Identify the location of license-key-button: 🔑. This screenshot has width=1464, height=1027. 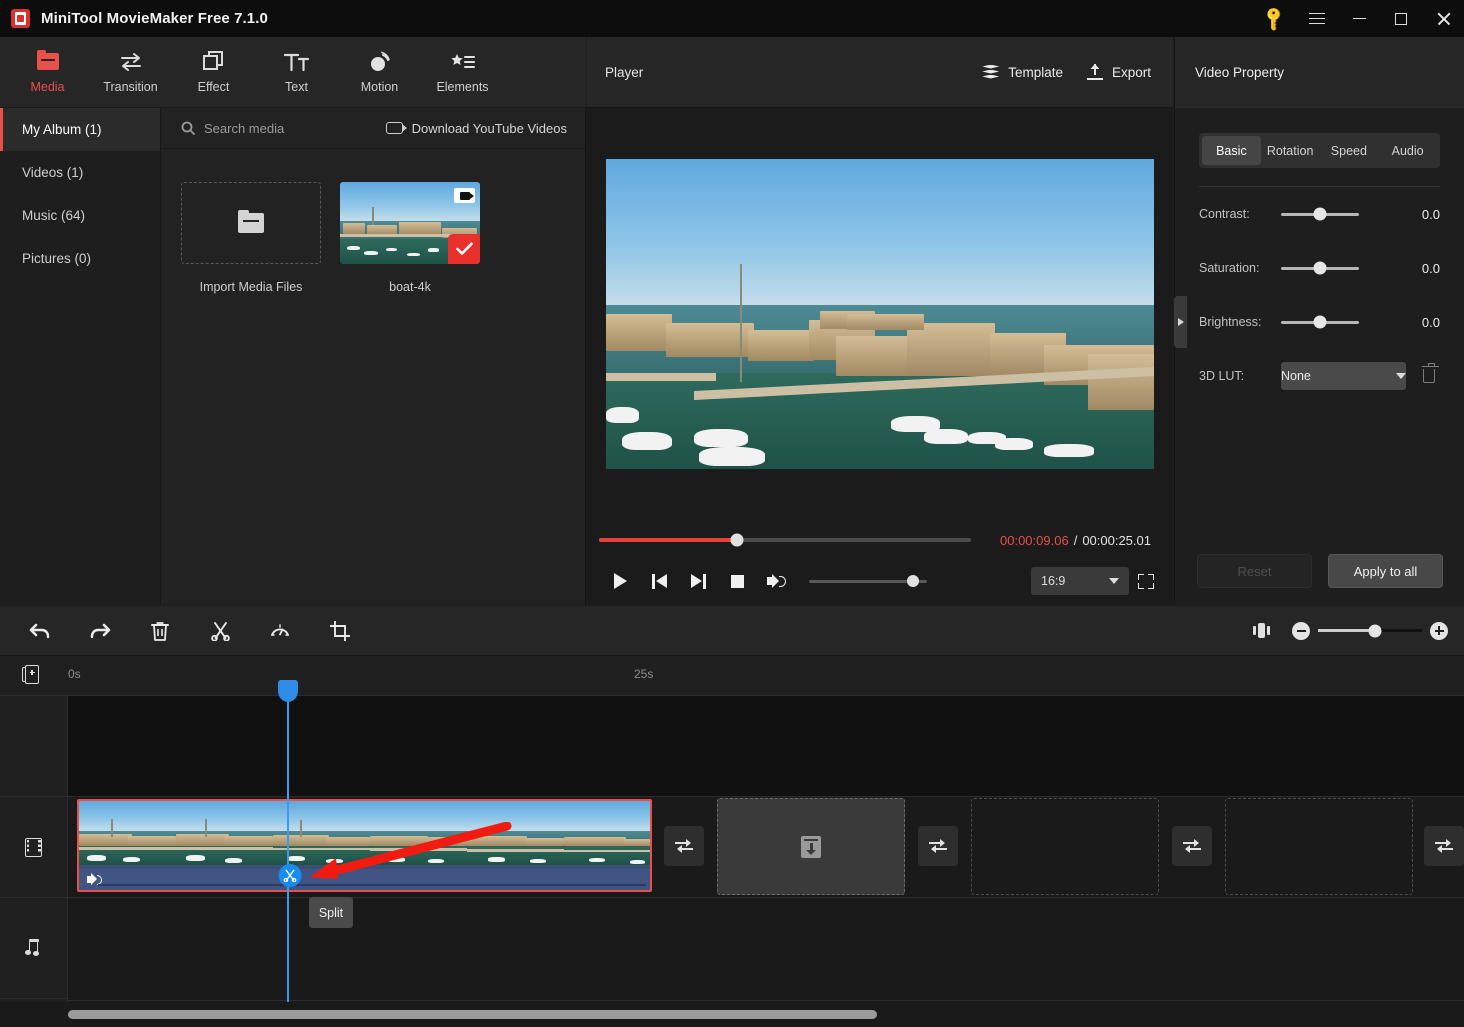
(1275, 18).